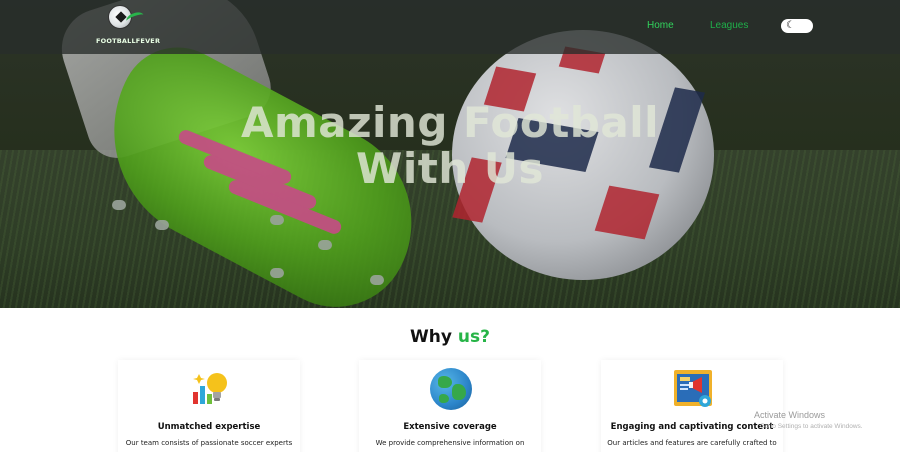 The width and height of the screenshot is (900, 452). I want to click on activate-windows-title: Activate Windows, so click(790, 415).